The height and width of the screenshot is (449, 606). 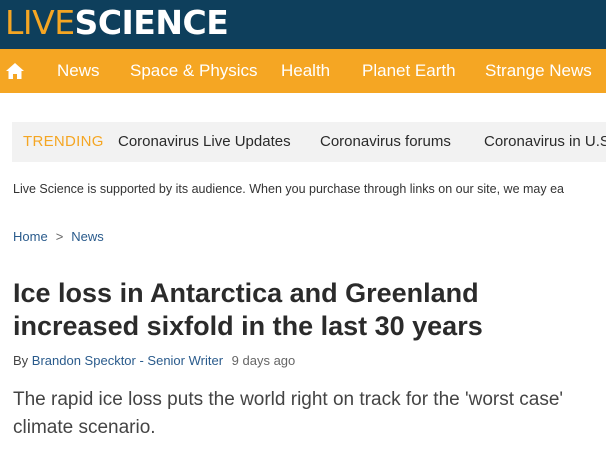 What do you see at coordinates (303, 24) in the screenshot?
I see `site-header: LIVESCIENCE` at bounding box center [303, 24].